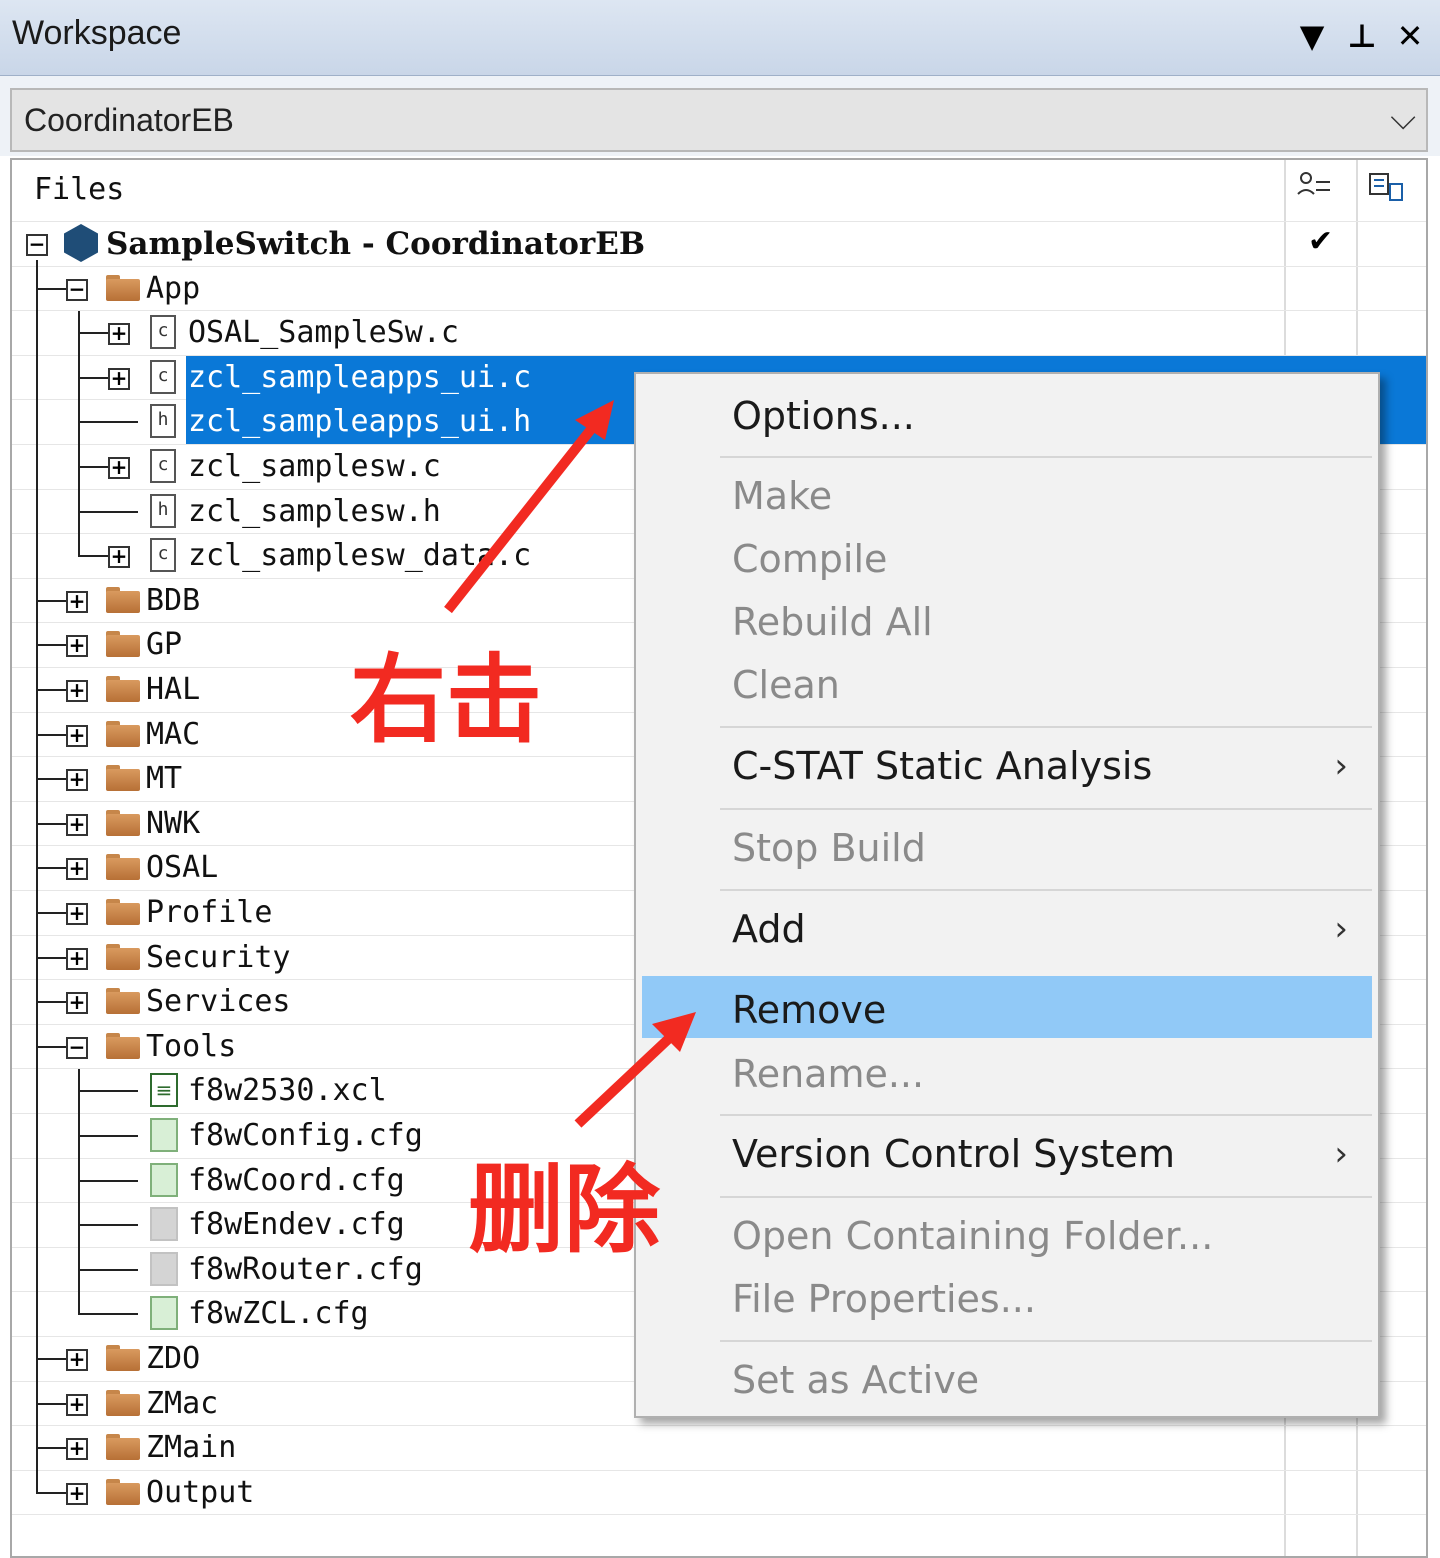 This screenshot has width=1440, height=1558. Describe the element at coordinates (594, 420) in the screenshot. I see `arrow-head` at that location.